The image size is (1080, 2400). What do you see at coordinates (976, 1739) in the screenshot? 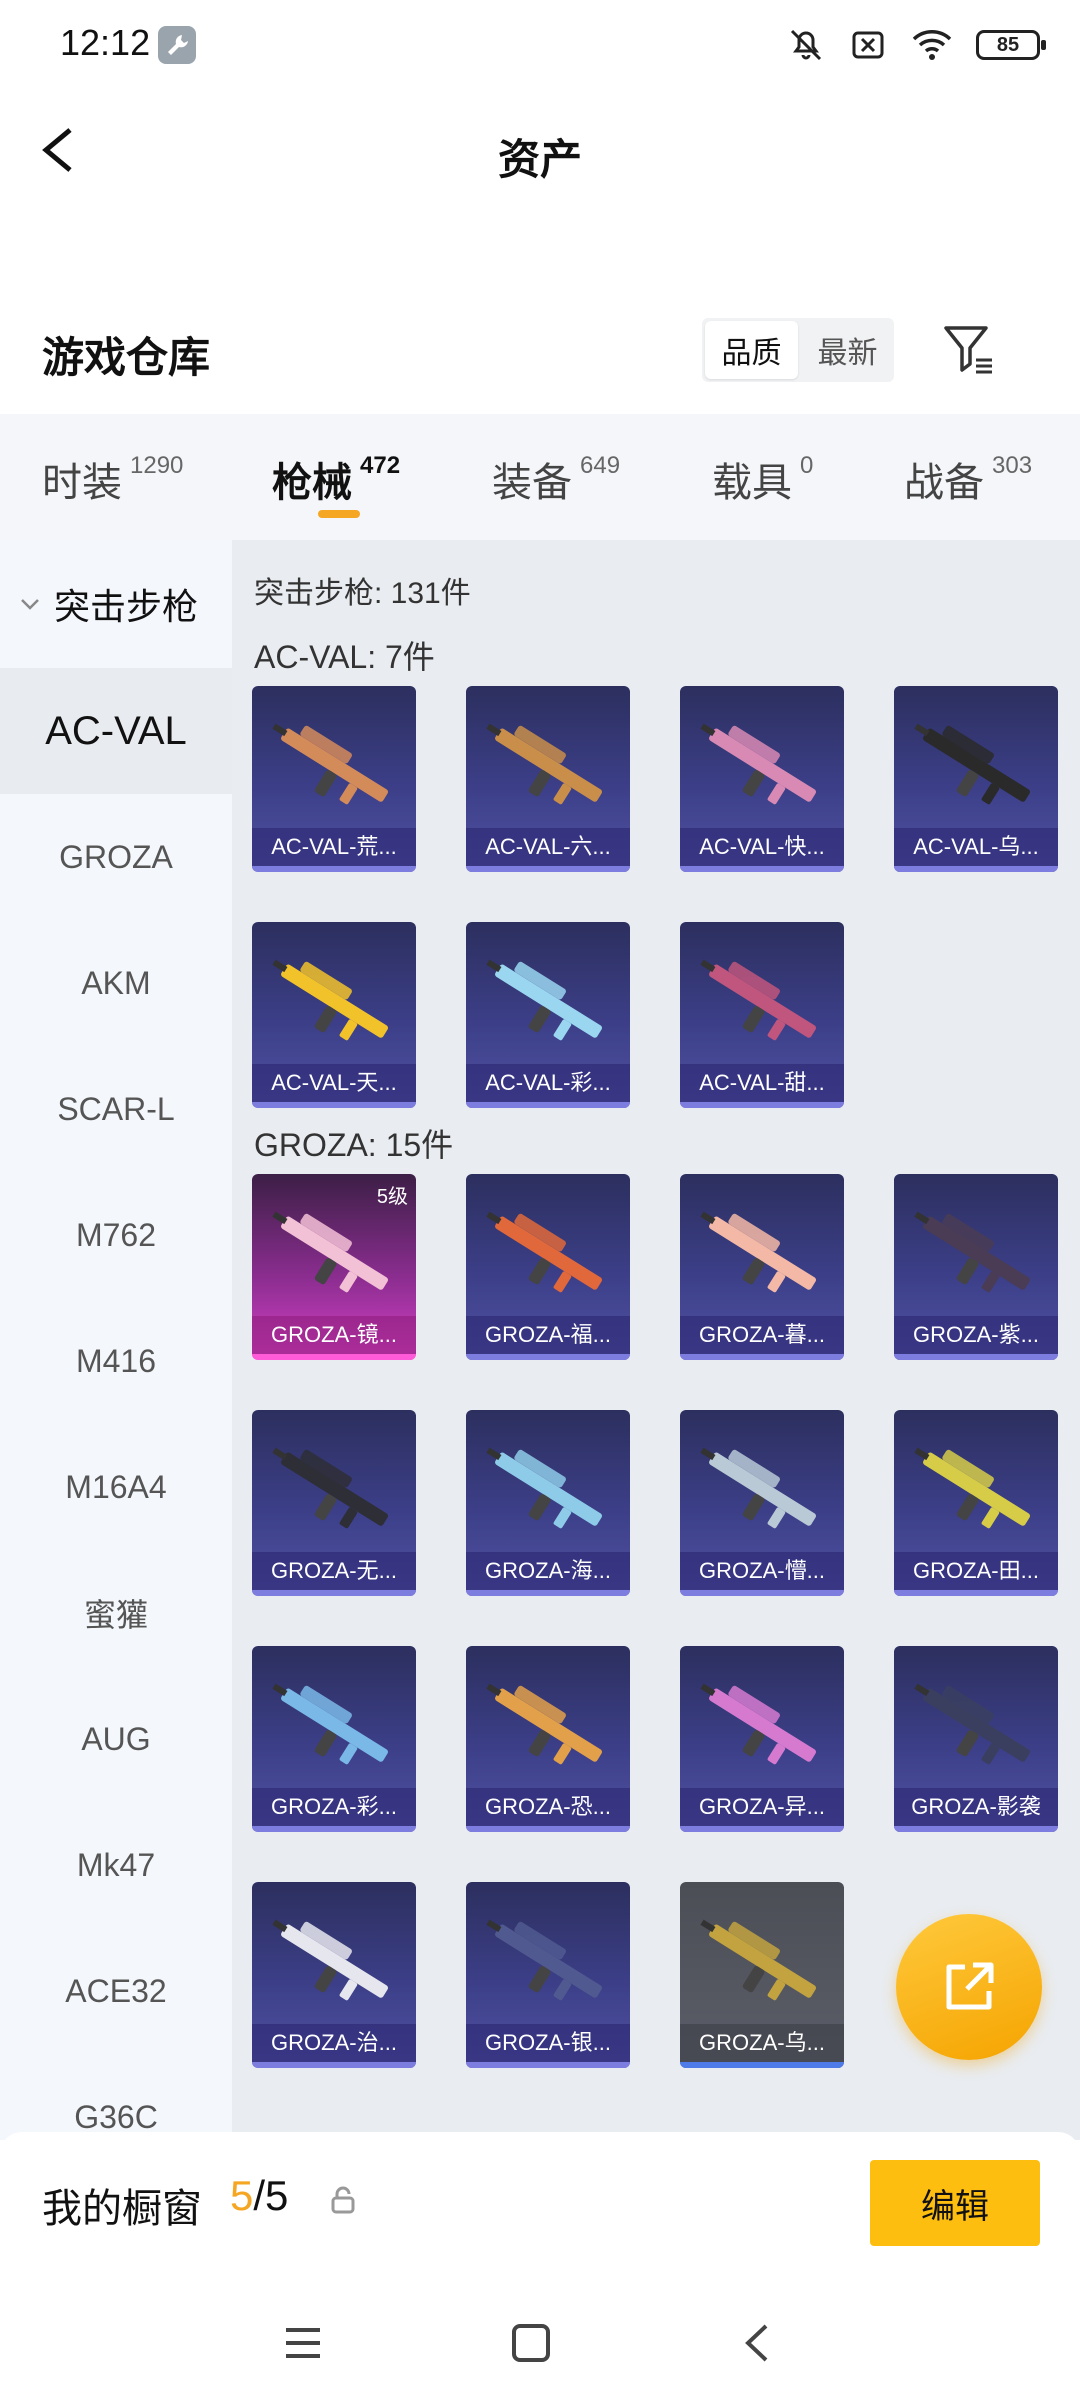
I see `skin-card: GROZA-影袭` at bounding box center [976, 1739].